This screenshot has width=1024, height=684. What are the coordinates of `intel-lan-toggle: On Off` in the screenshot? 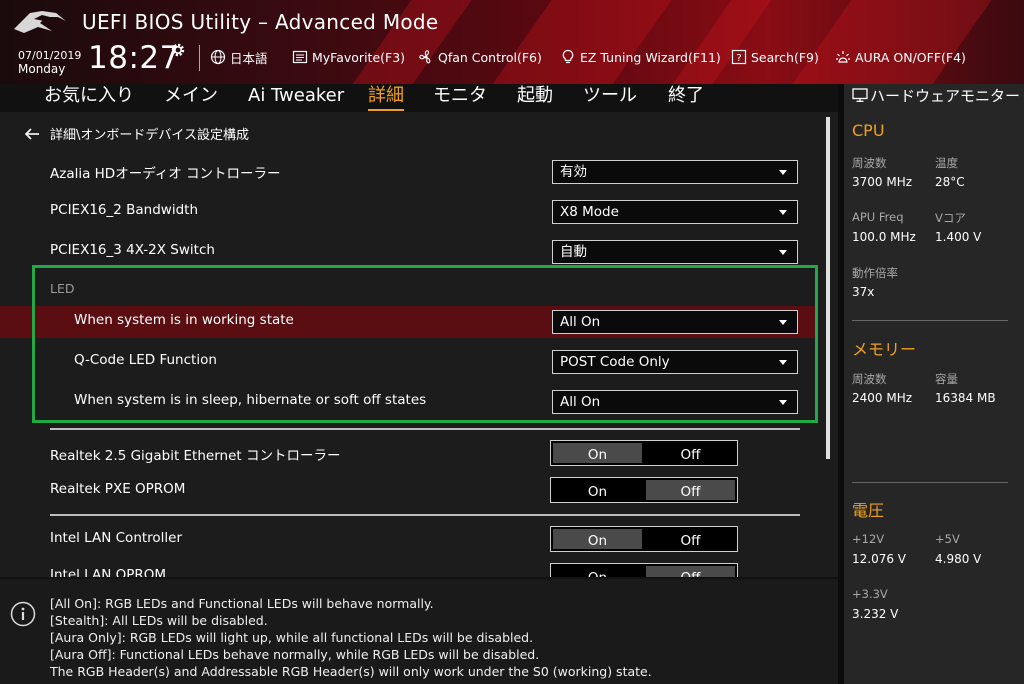 It's located at (644, 539).